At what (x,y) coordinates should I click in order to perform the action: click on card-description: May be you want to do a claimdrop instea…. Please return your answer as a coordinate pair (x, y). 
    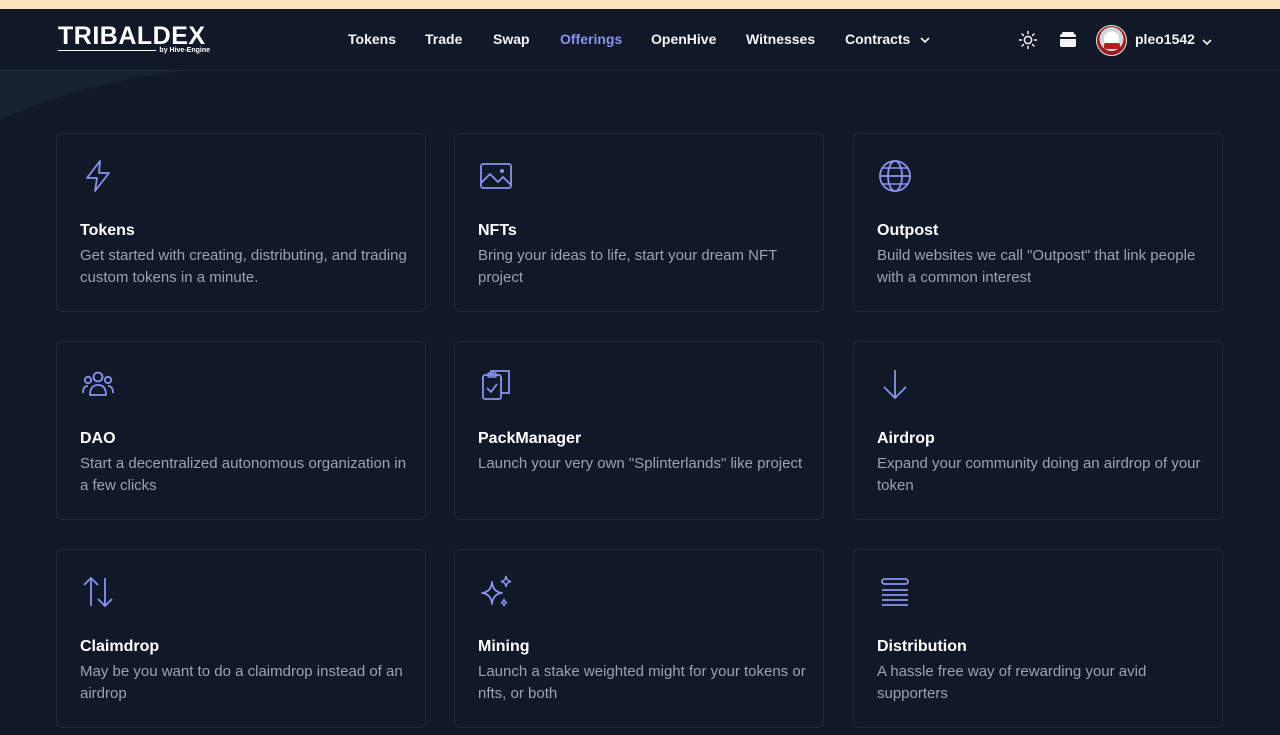
    Looking at the image, I should click on (241, 682).